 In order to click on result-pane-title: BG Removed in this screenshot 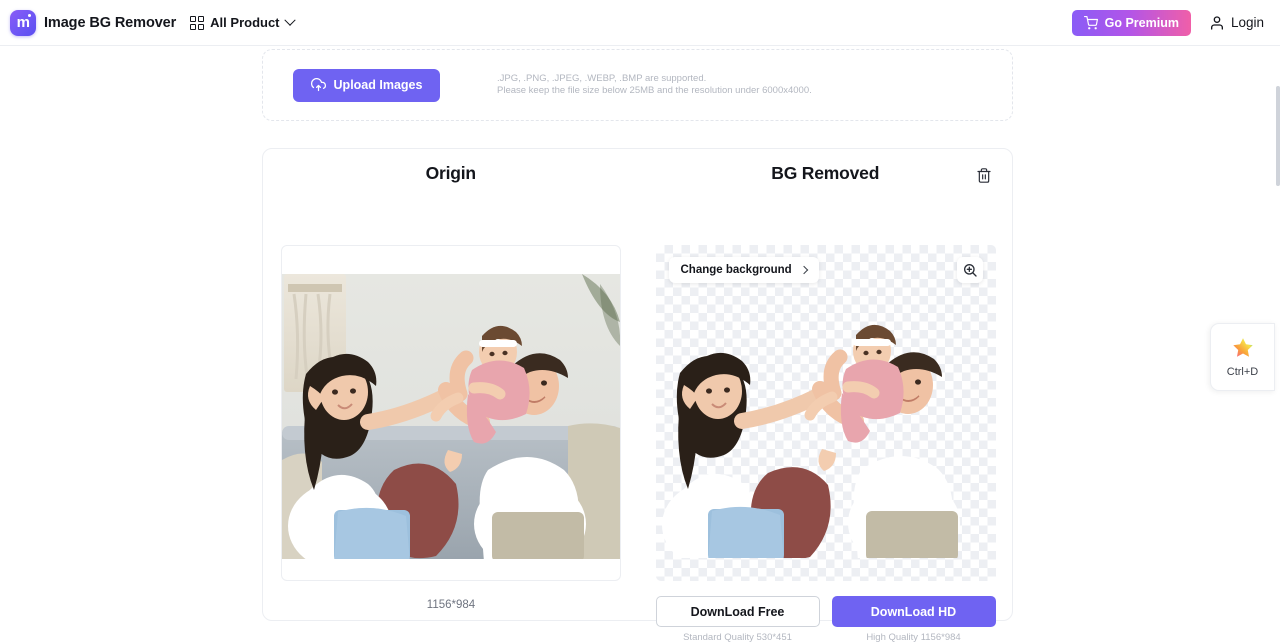, I will do `click(825, 173)`.